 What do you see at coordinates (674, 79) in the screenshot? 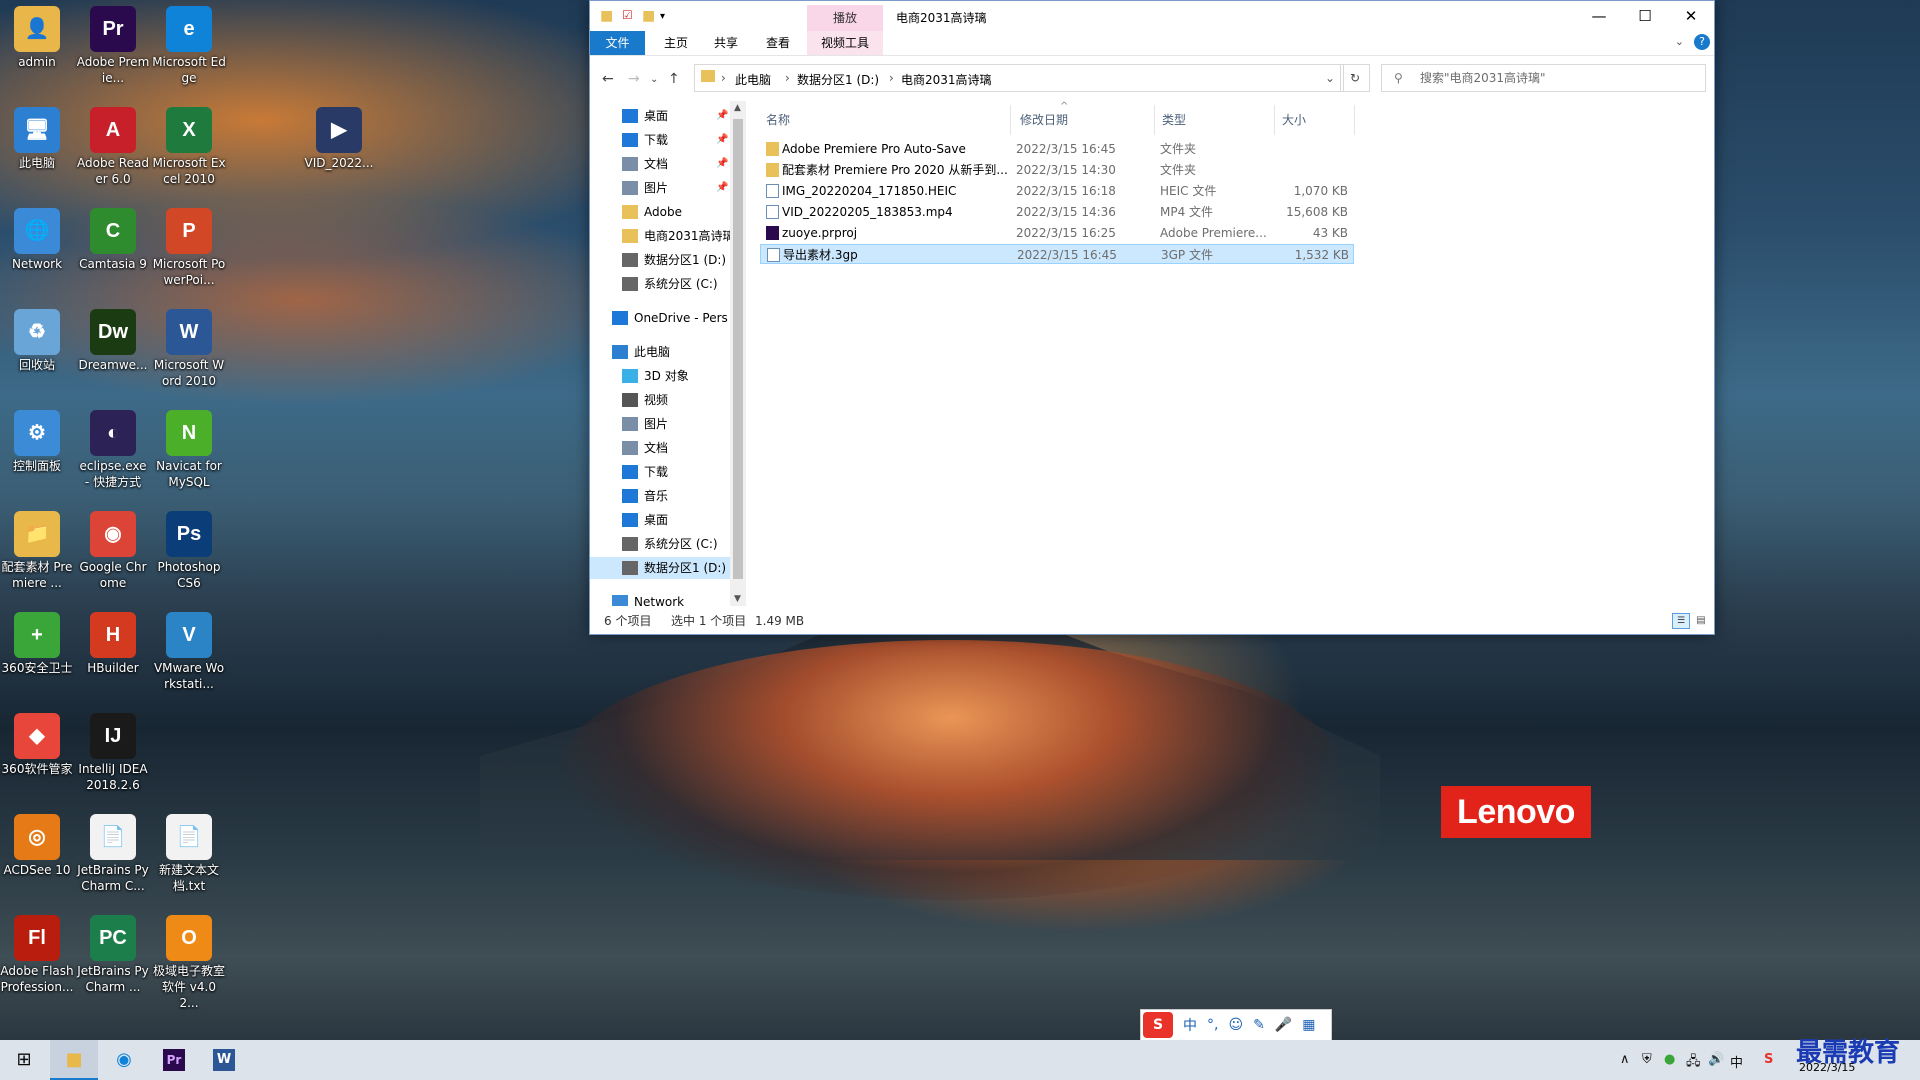
I see `up-arrow-icon: ↑` at bounding box center [674, 79].